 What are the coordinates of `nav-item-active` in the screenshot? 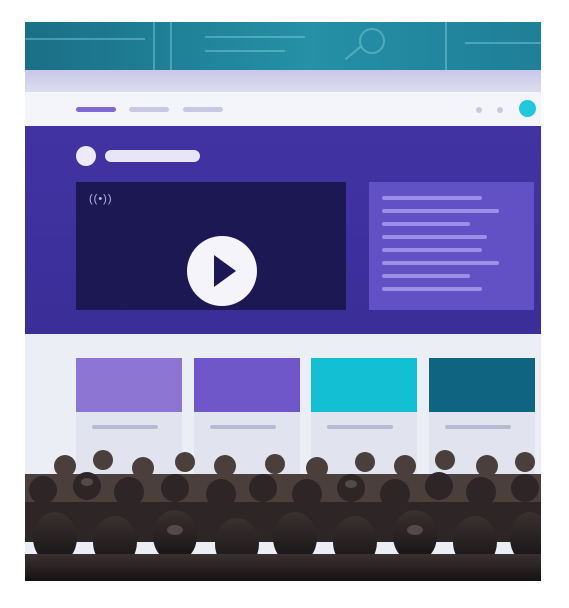 It's located at (96, 109).